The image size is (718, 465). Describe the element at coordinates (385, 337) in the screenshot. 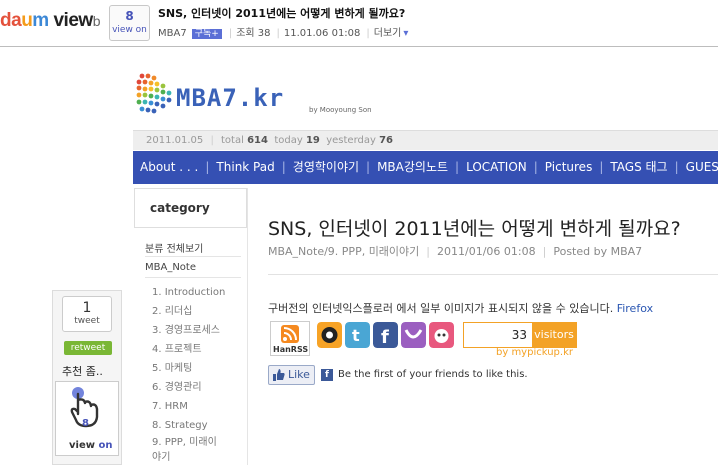

I see `svg-text: f` at that location.